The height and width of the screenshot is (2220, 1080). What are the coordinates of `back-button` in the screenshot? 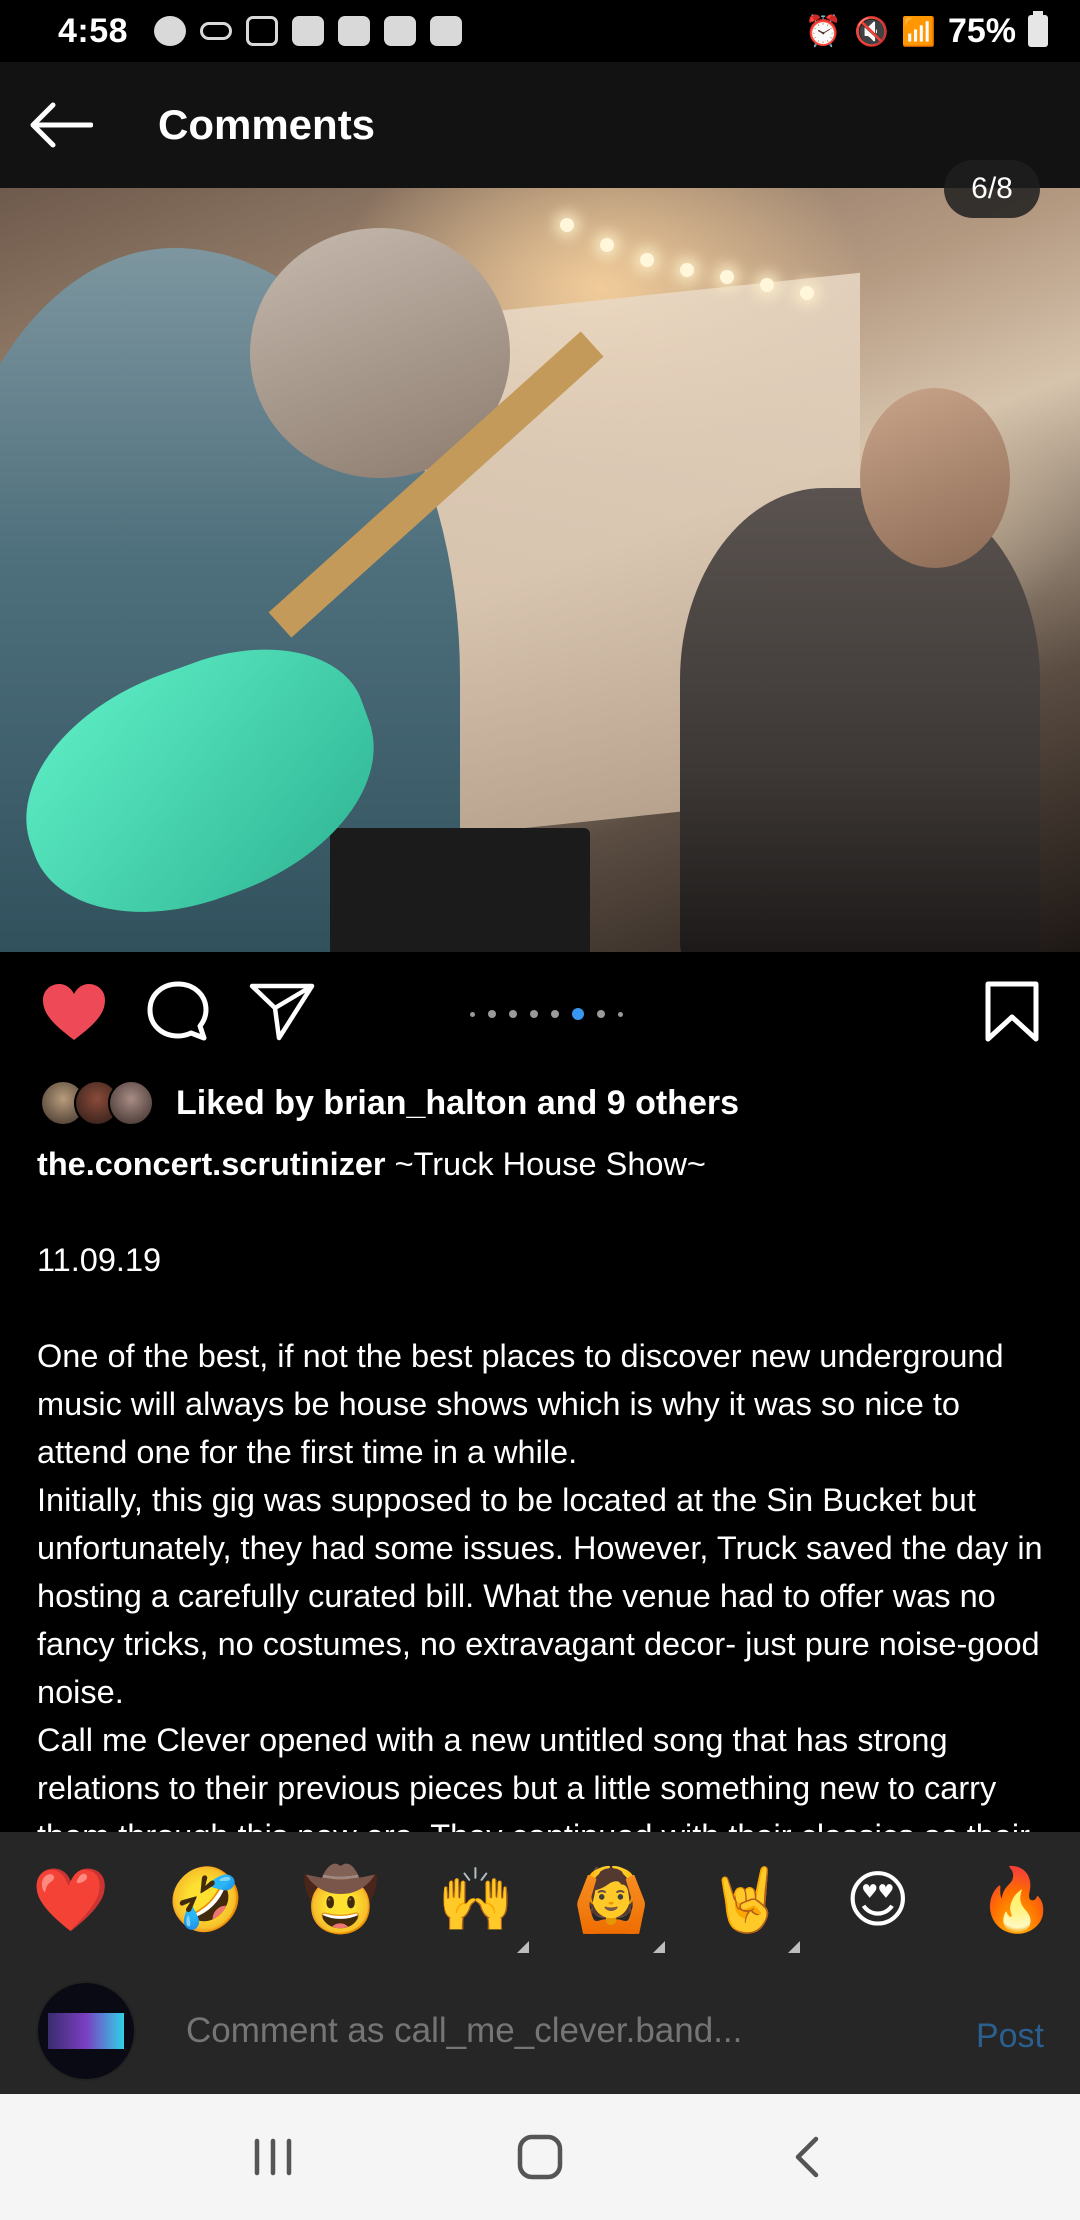 It's located at (60, 125).